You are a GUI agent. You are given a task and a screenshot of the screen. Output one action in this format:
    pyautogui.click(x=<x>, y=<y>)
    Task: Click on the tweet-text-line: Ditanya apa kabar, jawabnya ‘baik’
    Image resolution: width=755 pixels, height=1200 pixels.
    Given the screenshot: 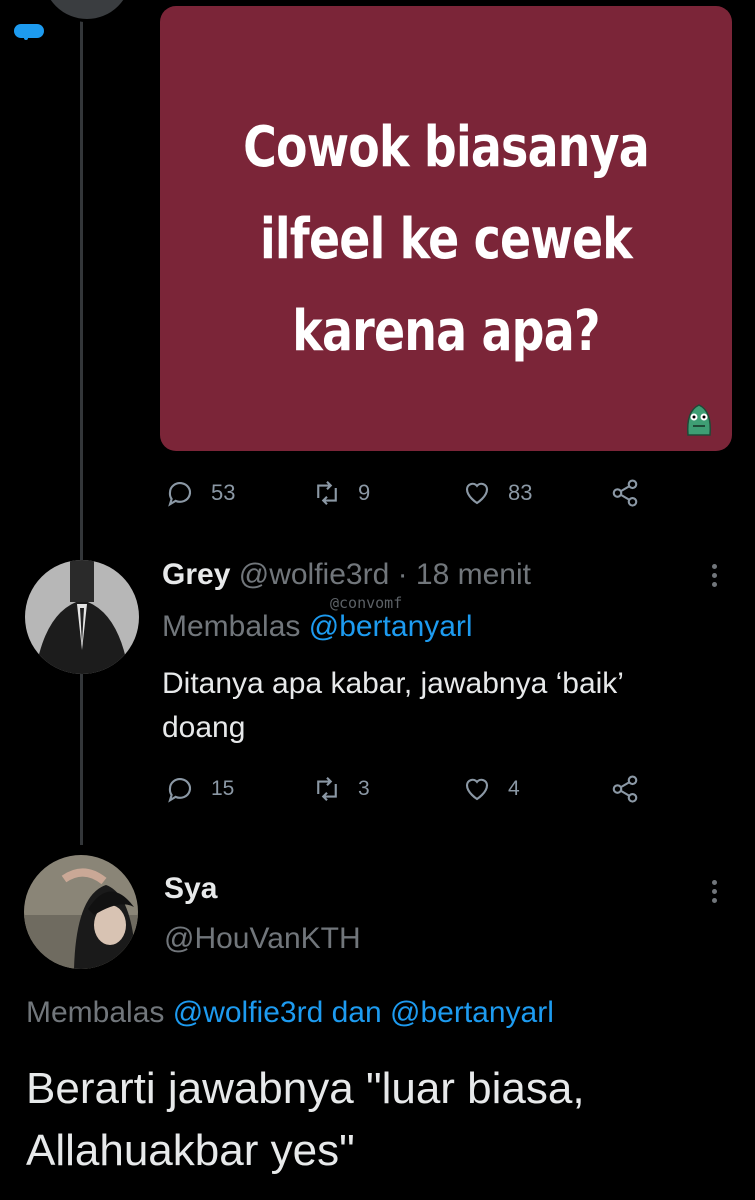 What is the action you would take?
    pyautogui.click(x=393, y=683)
    